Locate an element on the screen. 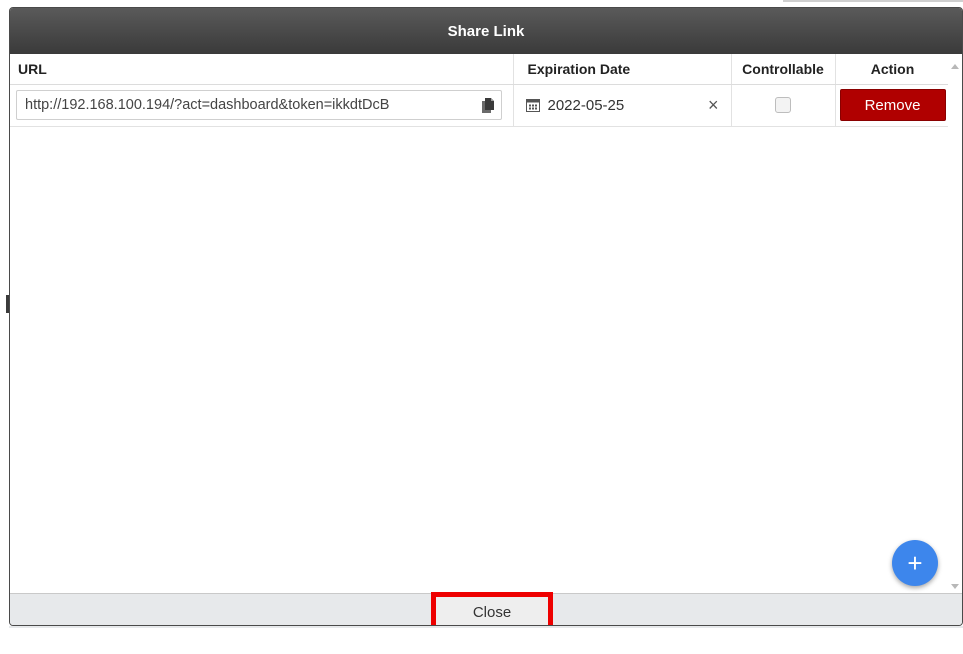 The image size is (963, 654). backdrop-bar is located at coordinates (873, 1).